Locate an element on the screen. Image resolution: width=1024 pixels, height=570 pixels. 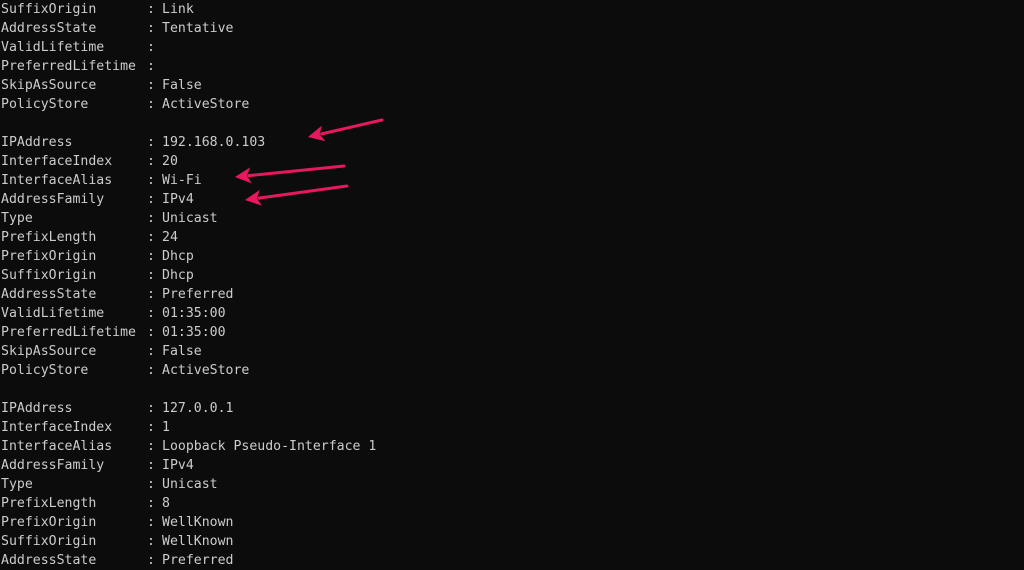
property-value: 20 is located at coordinates (170, 161).